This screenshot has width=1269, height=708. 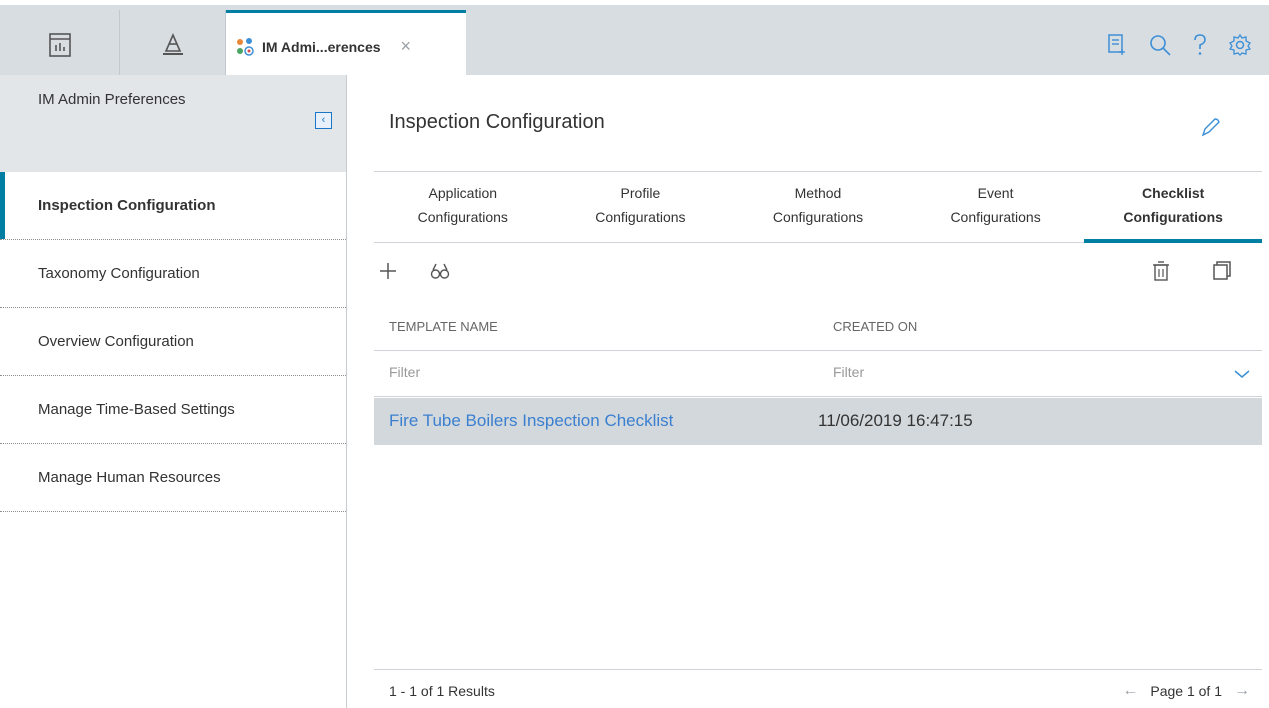 I want to click on asset-hierarchy-tab, so click(x=173, y=45).